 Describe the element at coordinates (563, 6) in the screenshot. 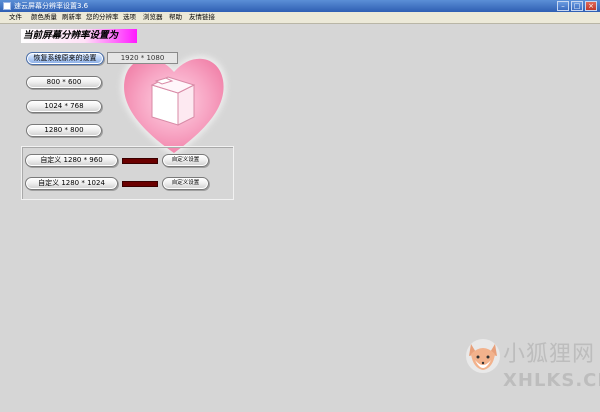

I see `minimize-button: –` at that location.